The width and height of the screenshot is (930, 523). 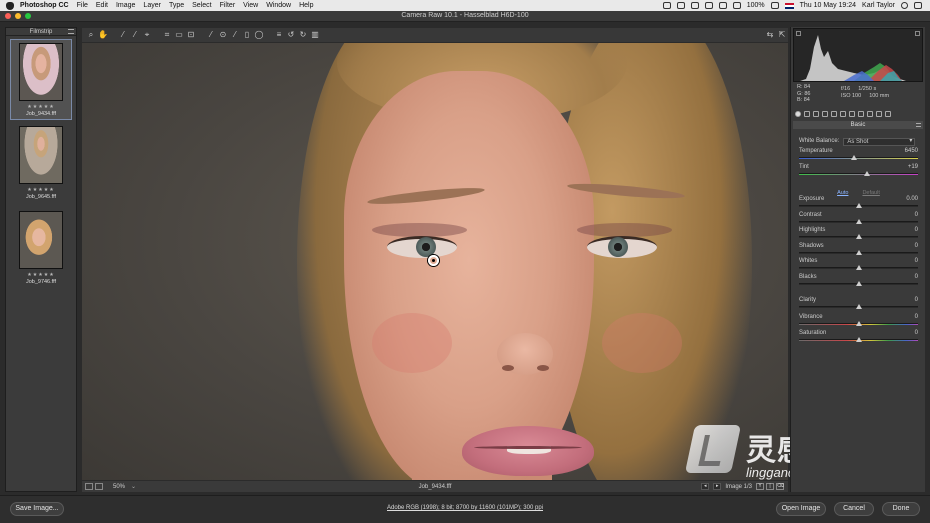 I want to click on done-button: Done, so click(x=901, y=509).